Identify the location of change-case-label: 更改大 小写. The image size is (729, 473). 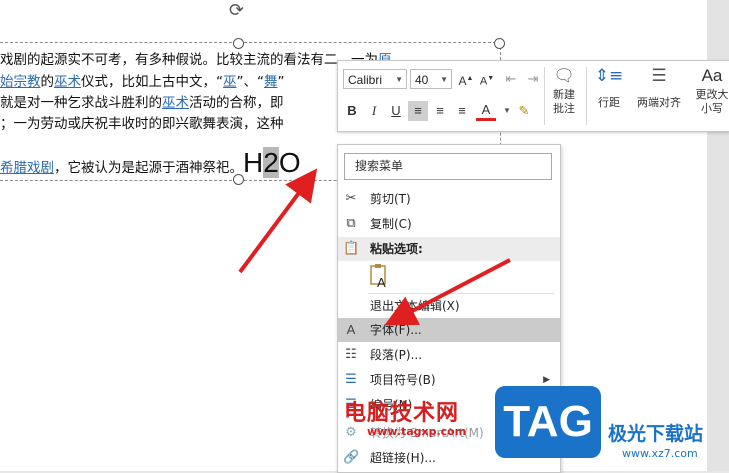
(712, 101).